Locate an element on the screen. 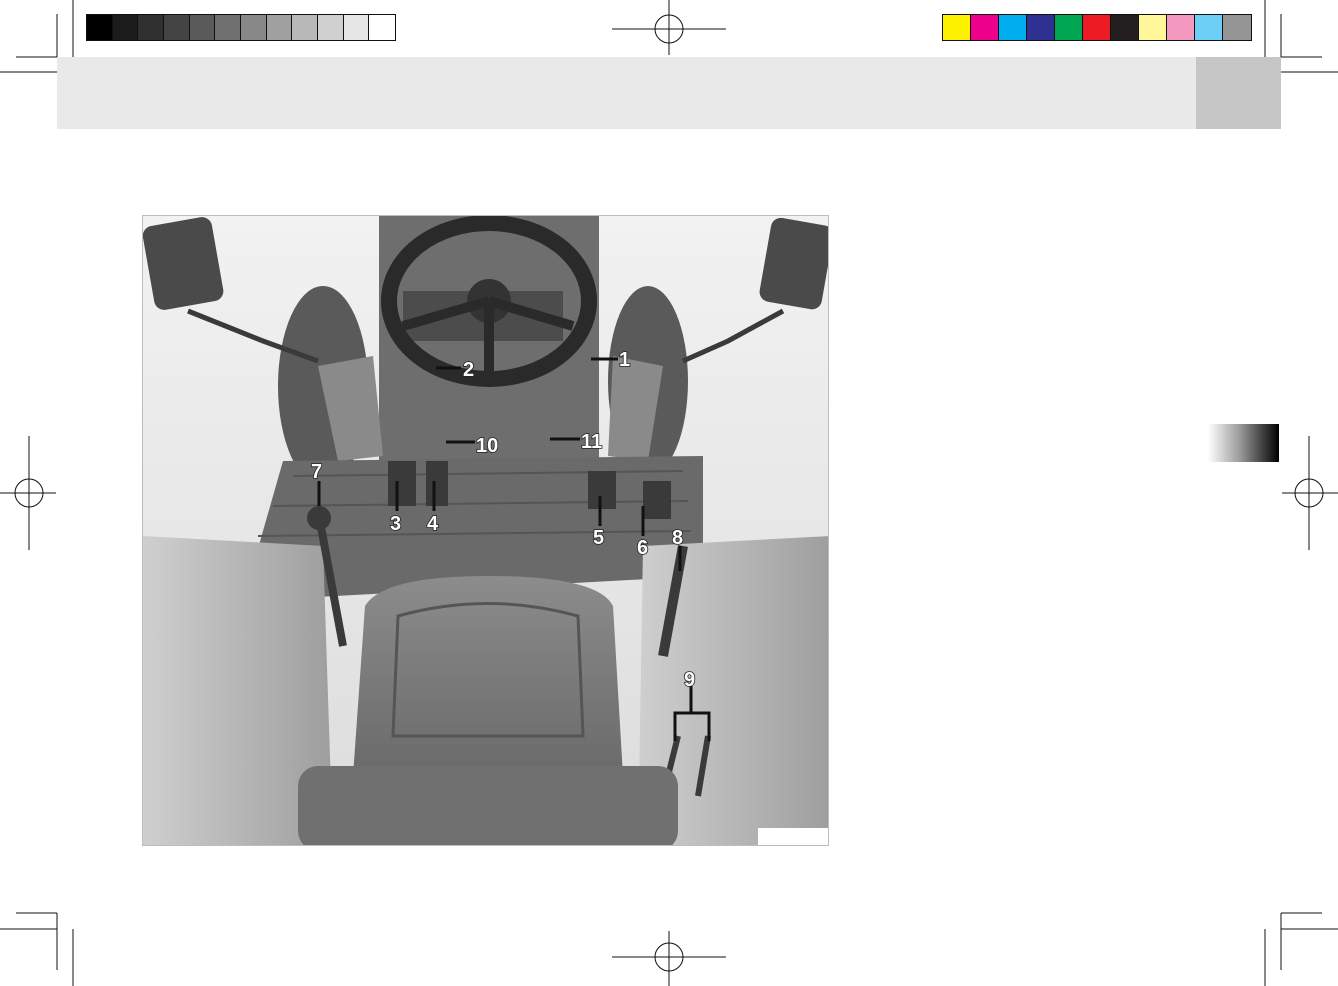  callout-8: 8 is located at coordinates (677, 538).